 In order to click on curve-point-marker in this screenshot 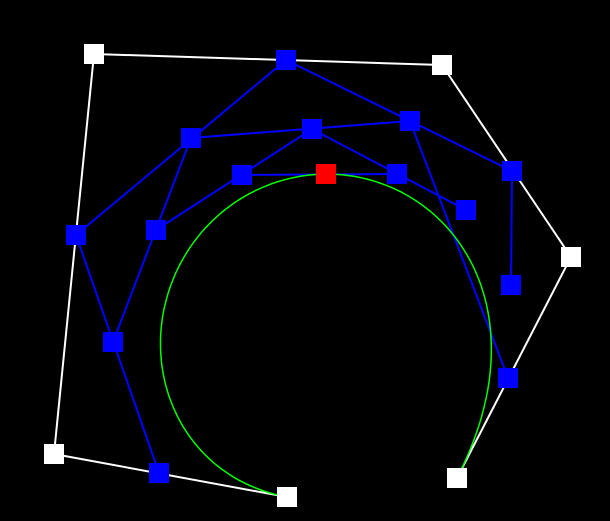, I will do `click(326, 174)`.